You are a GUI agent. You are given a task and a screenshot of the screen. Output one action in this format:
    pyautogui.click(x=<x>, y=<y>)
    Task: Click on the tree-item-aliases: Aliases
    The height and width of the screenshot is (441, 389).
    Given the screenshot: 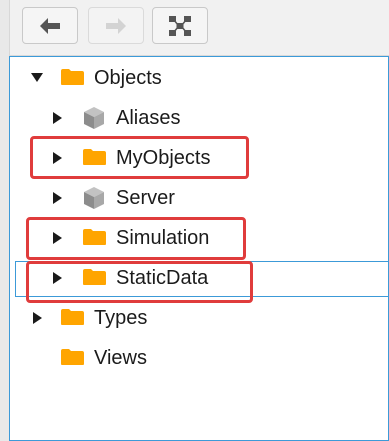 What is the action you would take?
    pyautogui.click(x=148, y=118)
    